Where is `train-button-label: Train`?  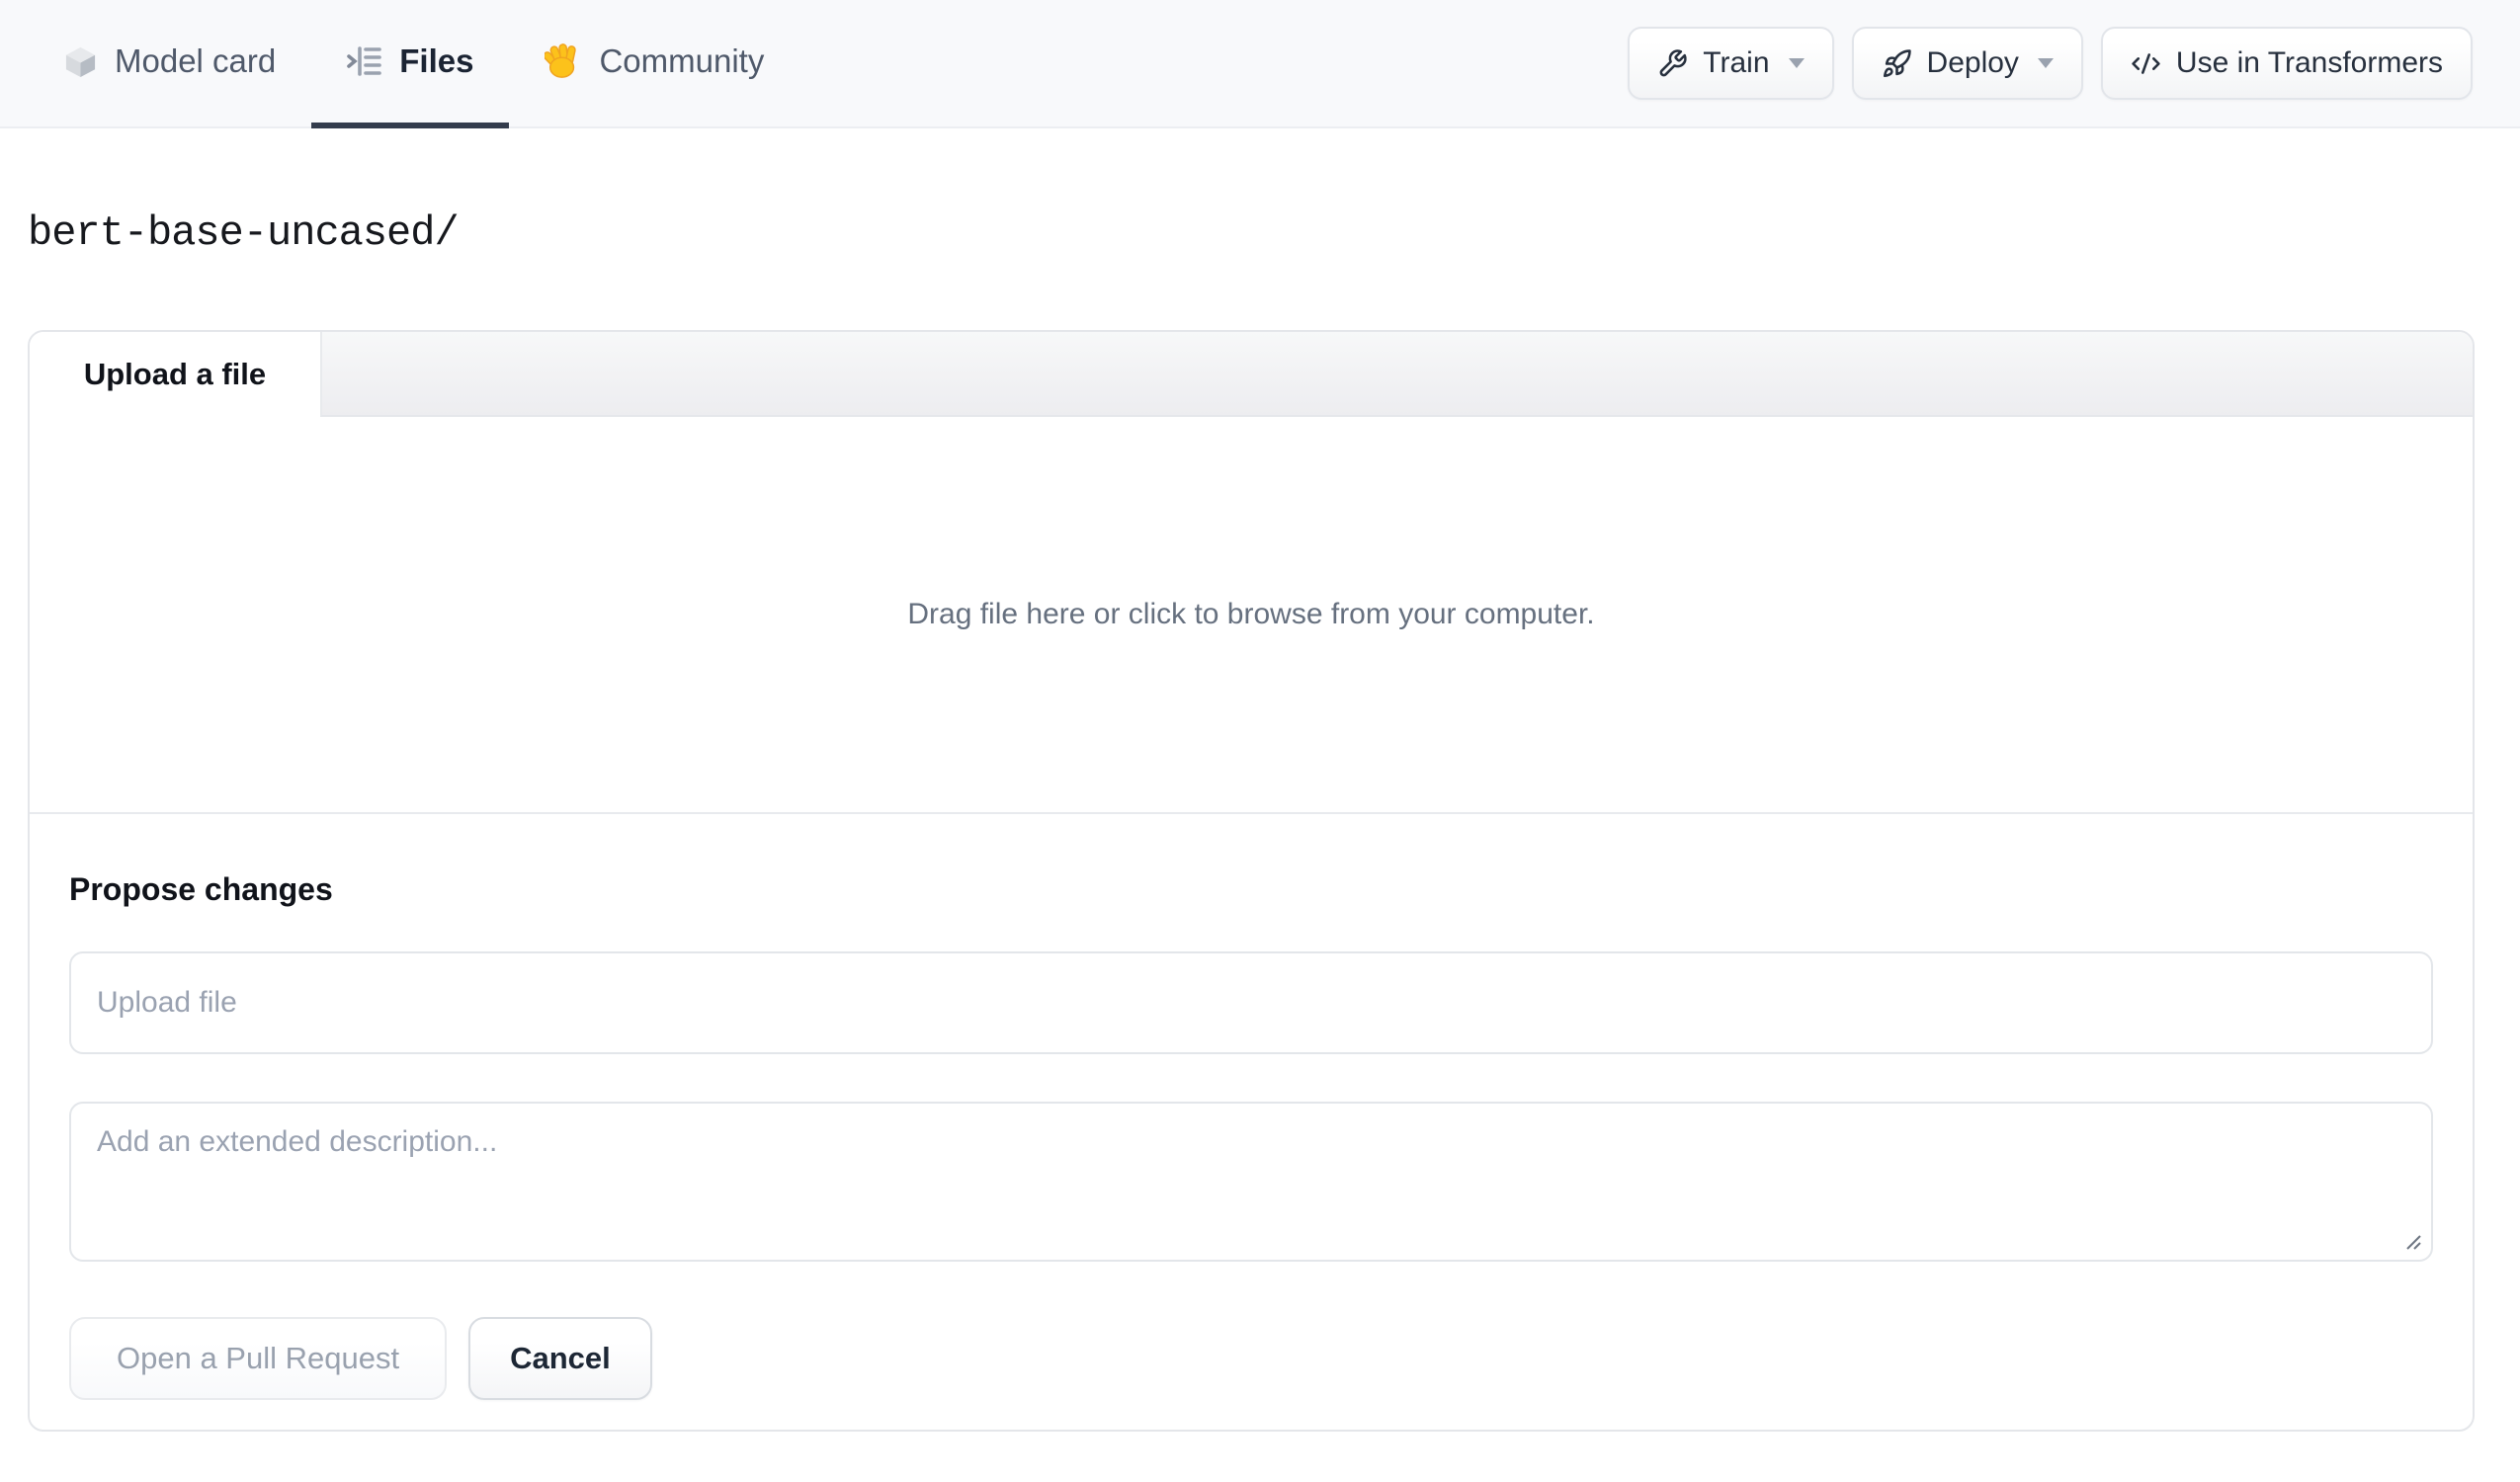 train-button-label: Train is located at coordinates (1736, 62).